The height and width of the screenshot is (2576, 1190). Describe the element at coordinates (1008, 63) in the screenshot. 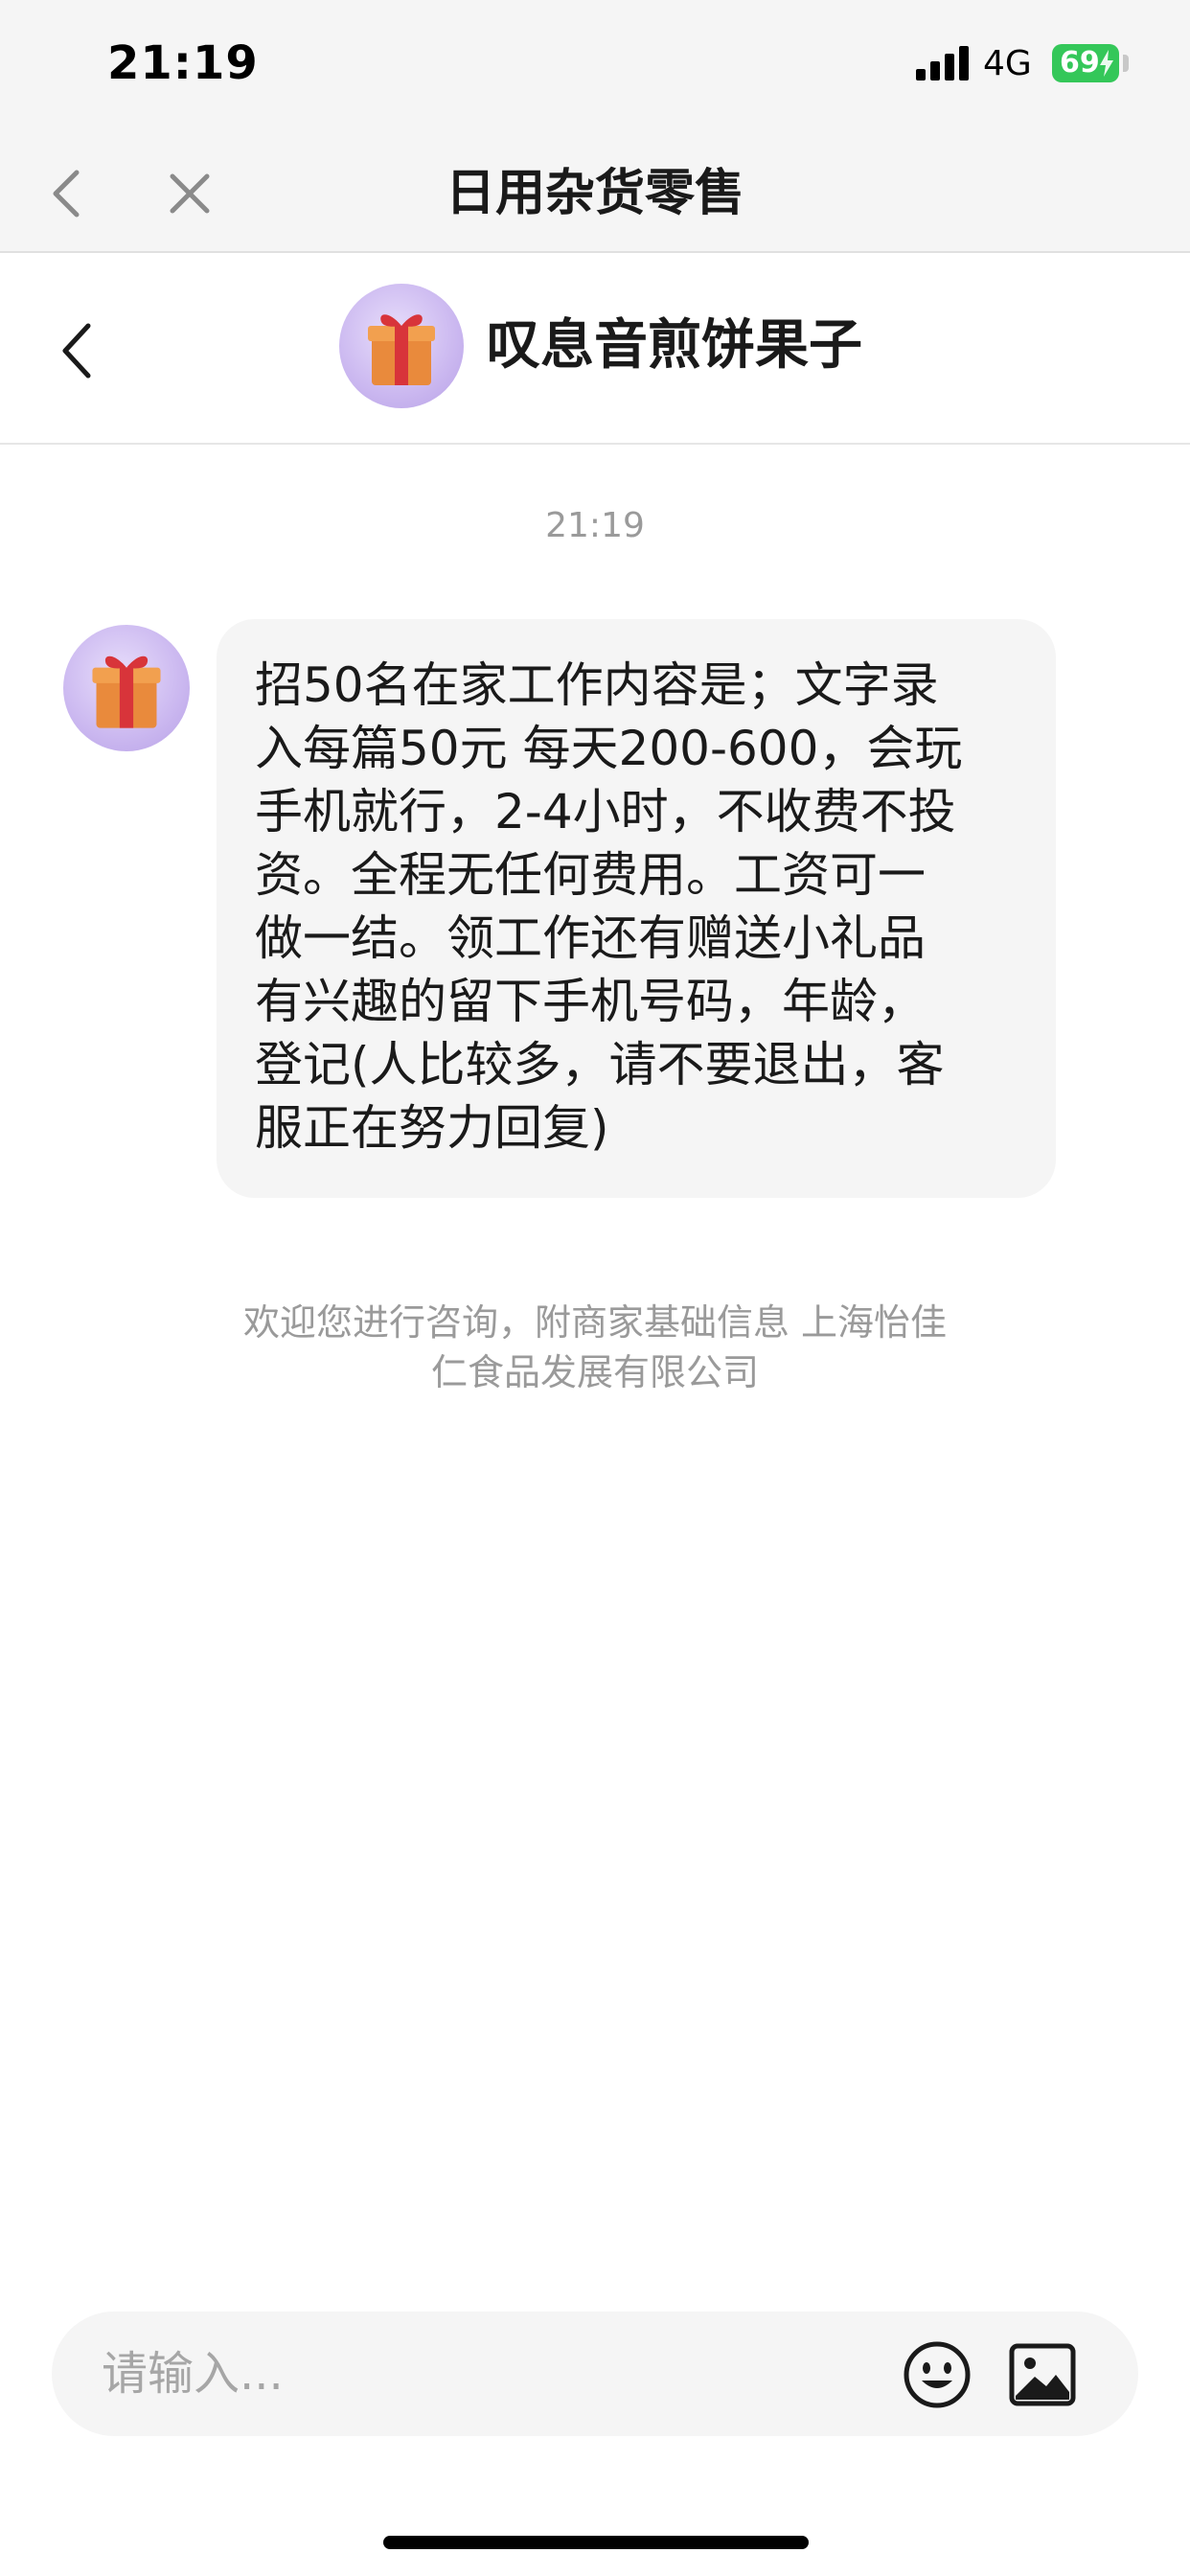

I see `network-type: 4G` at that location.